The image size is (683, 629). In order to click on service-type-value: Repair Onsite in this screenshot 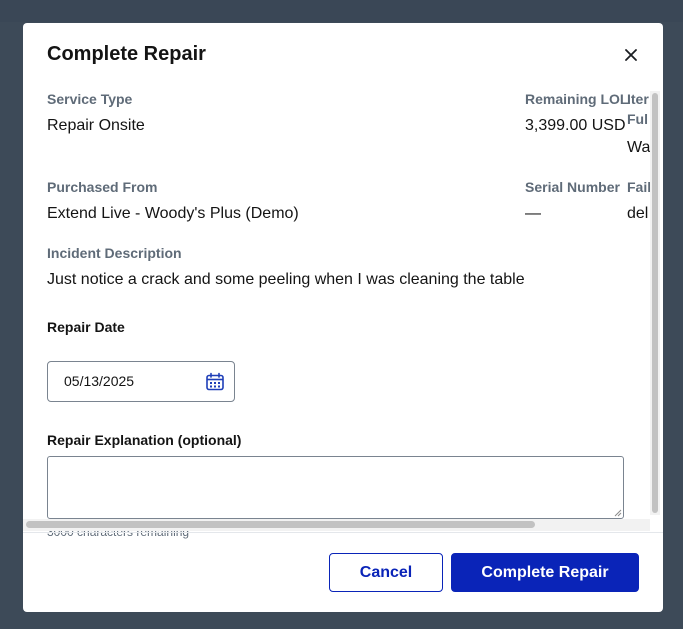, I will do `click(96, 125)`.